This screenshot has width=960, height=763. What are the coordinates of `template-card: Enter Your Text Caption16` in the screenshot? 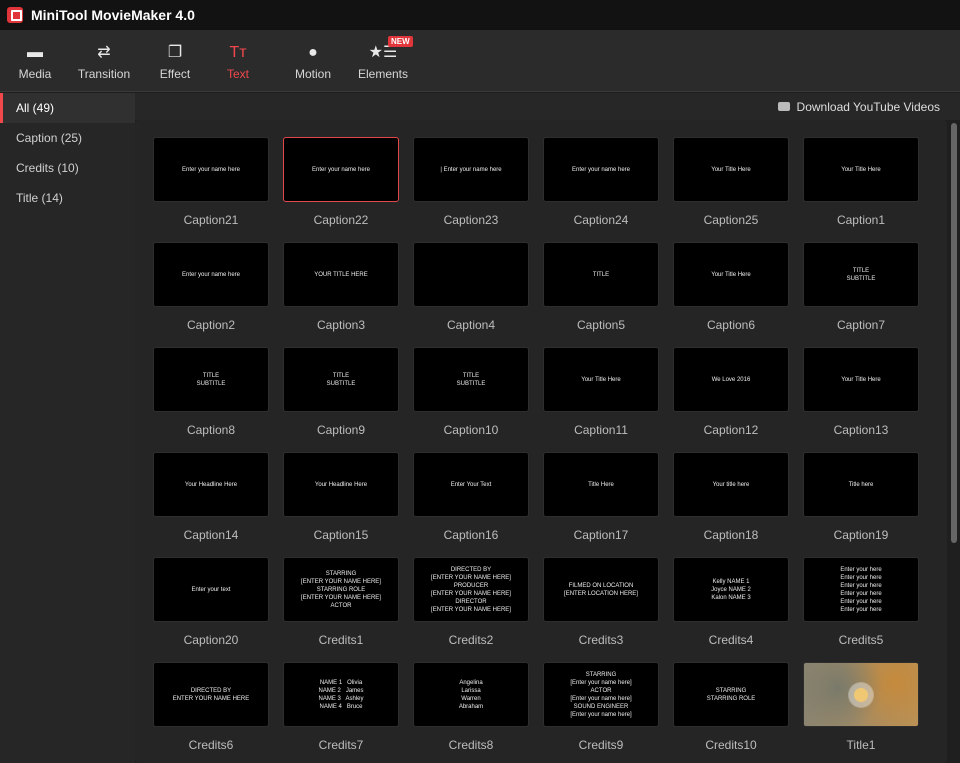 It's located at (471, 497).